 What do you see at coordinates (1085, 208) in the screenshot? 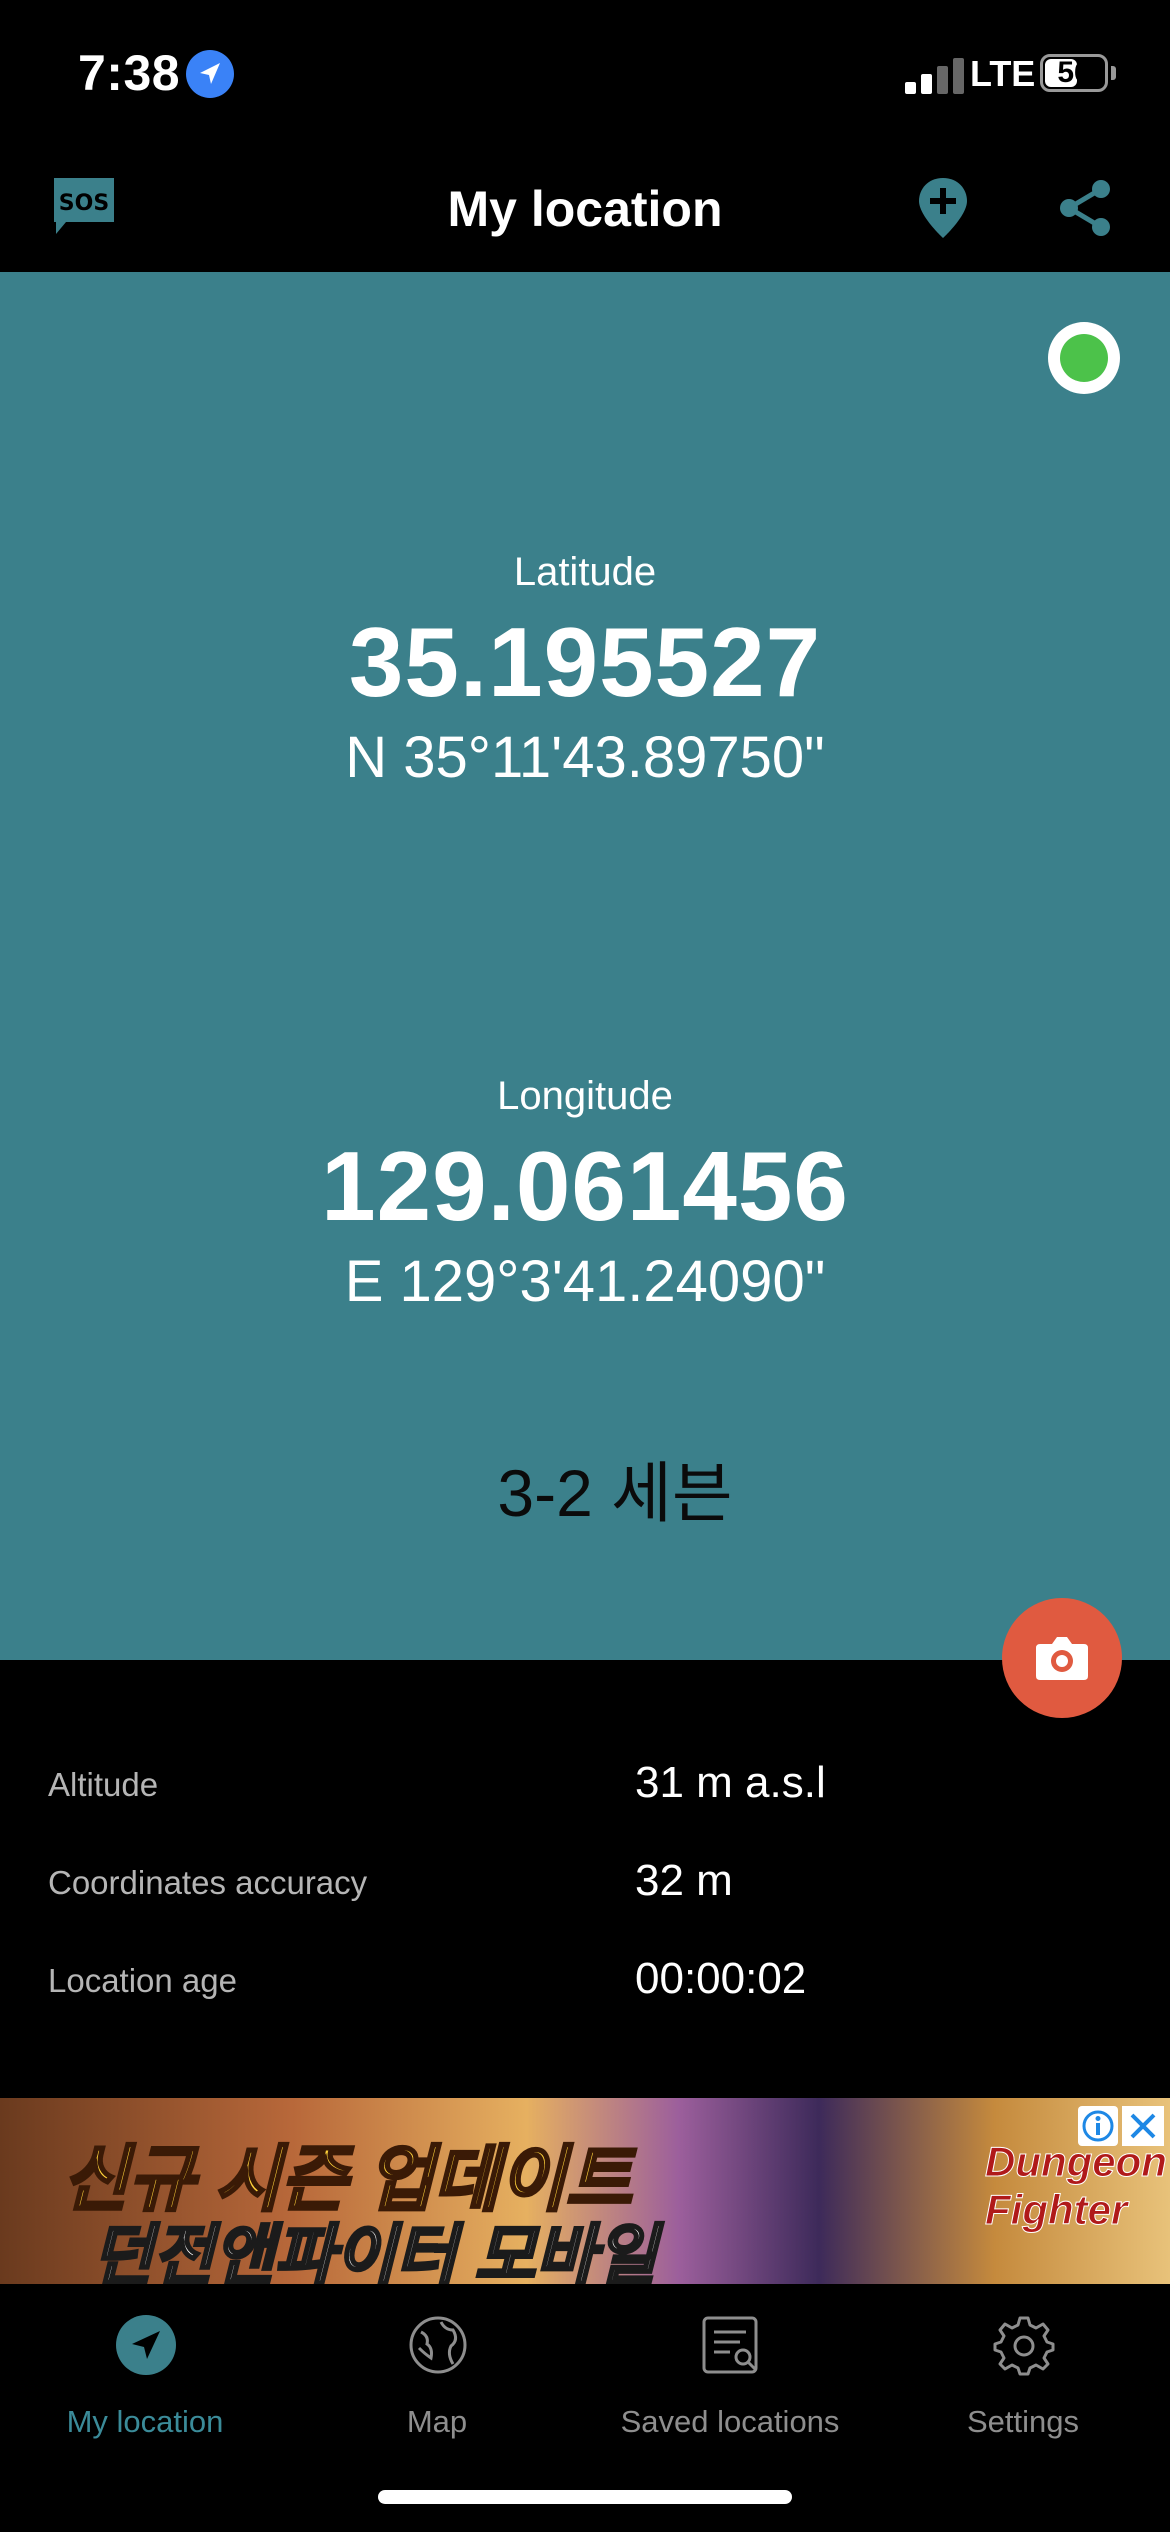
I see `share-icon` at bounding box center [1085, 208].